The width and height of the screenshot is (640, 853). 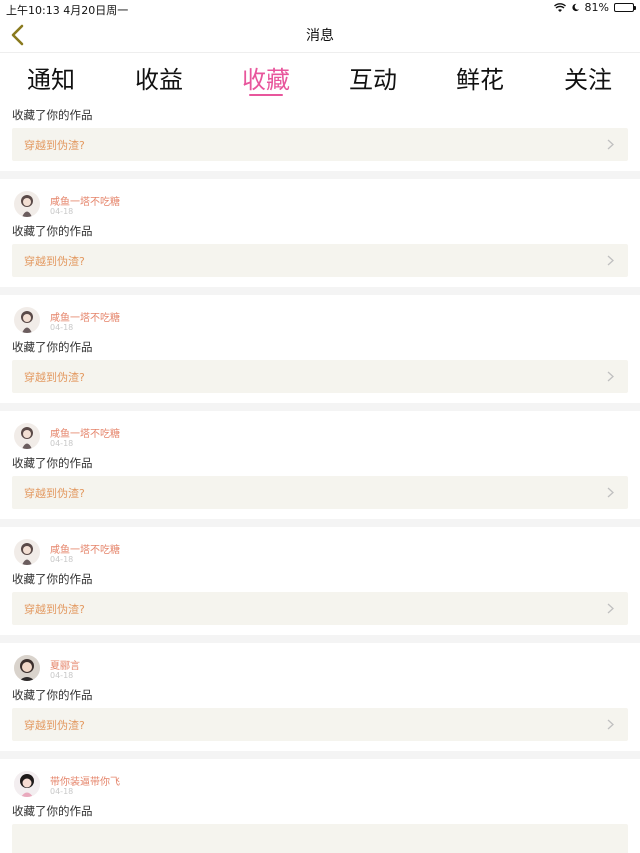 What do you see at coordinates (559, 7) in the screenshot?
I see `wifi-icon` at bounding box center [559, 7].